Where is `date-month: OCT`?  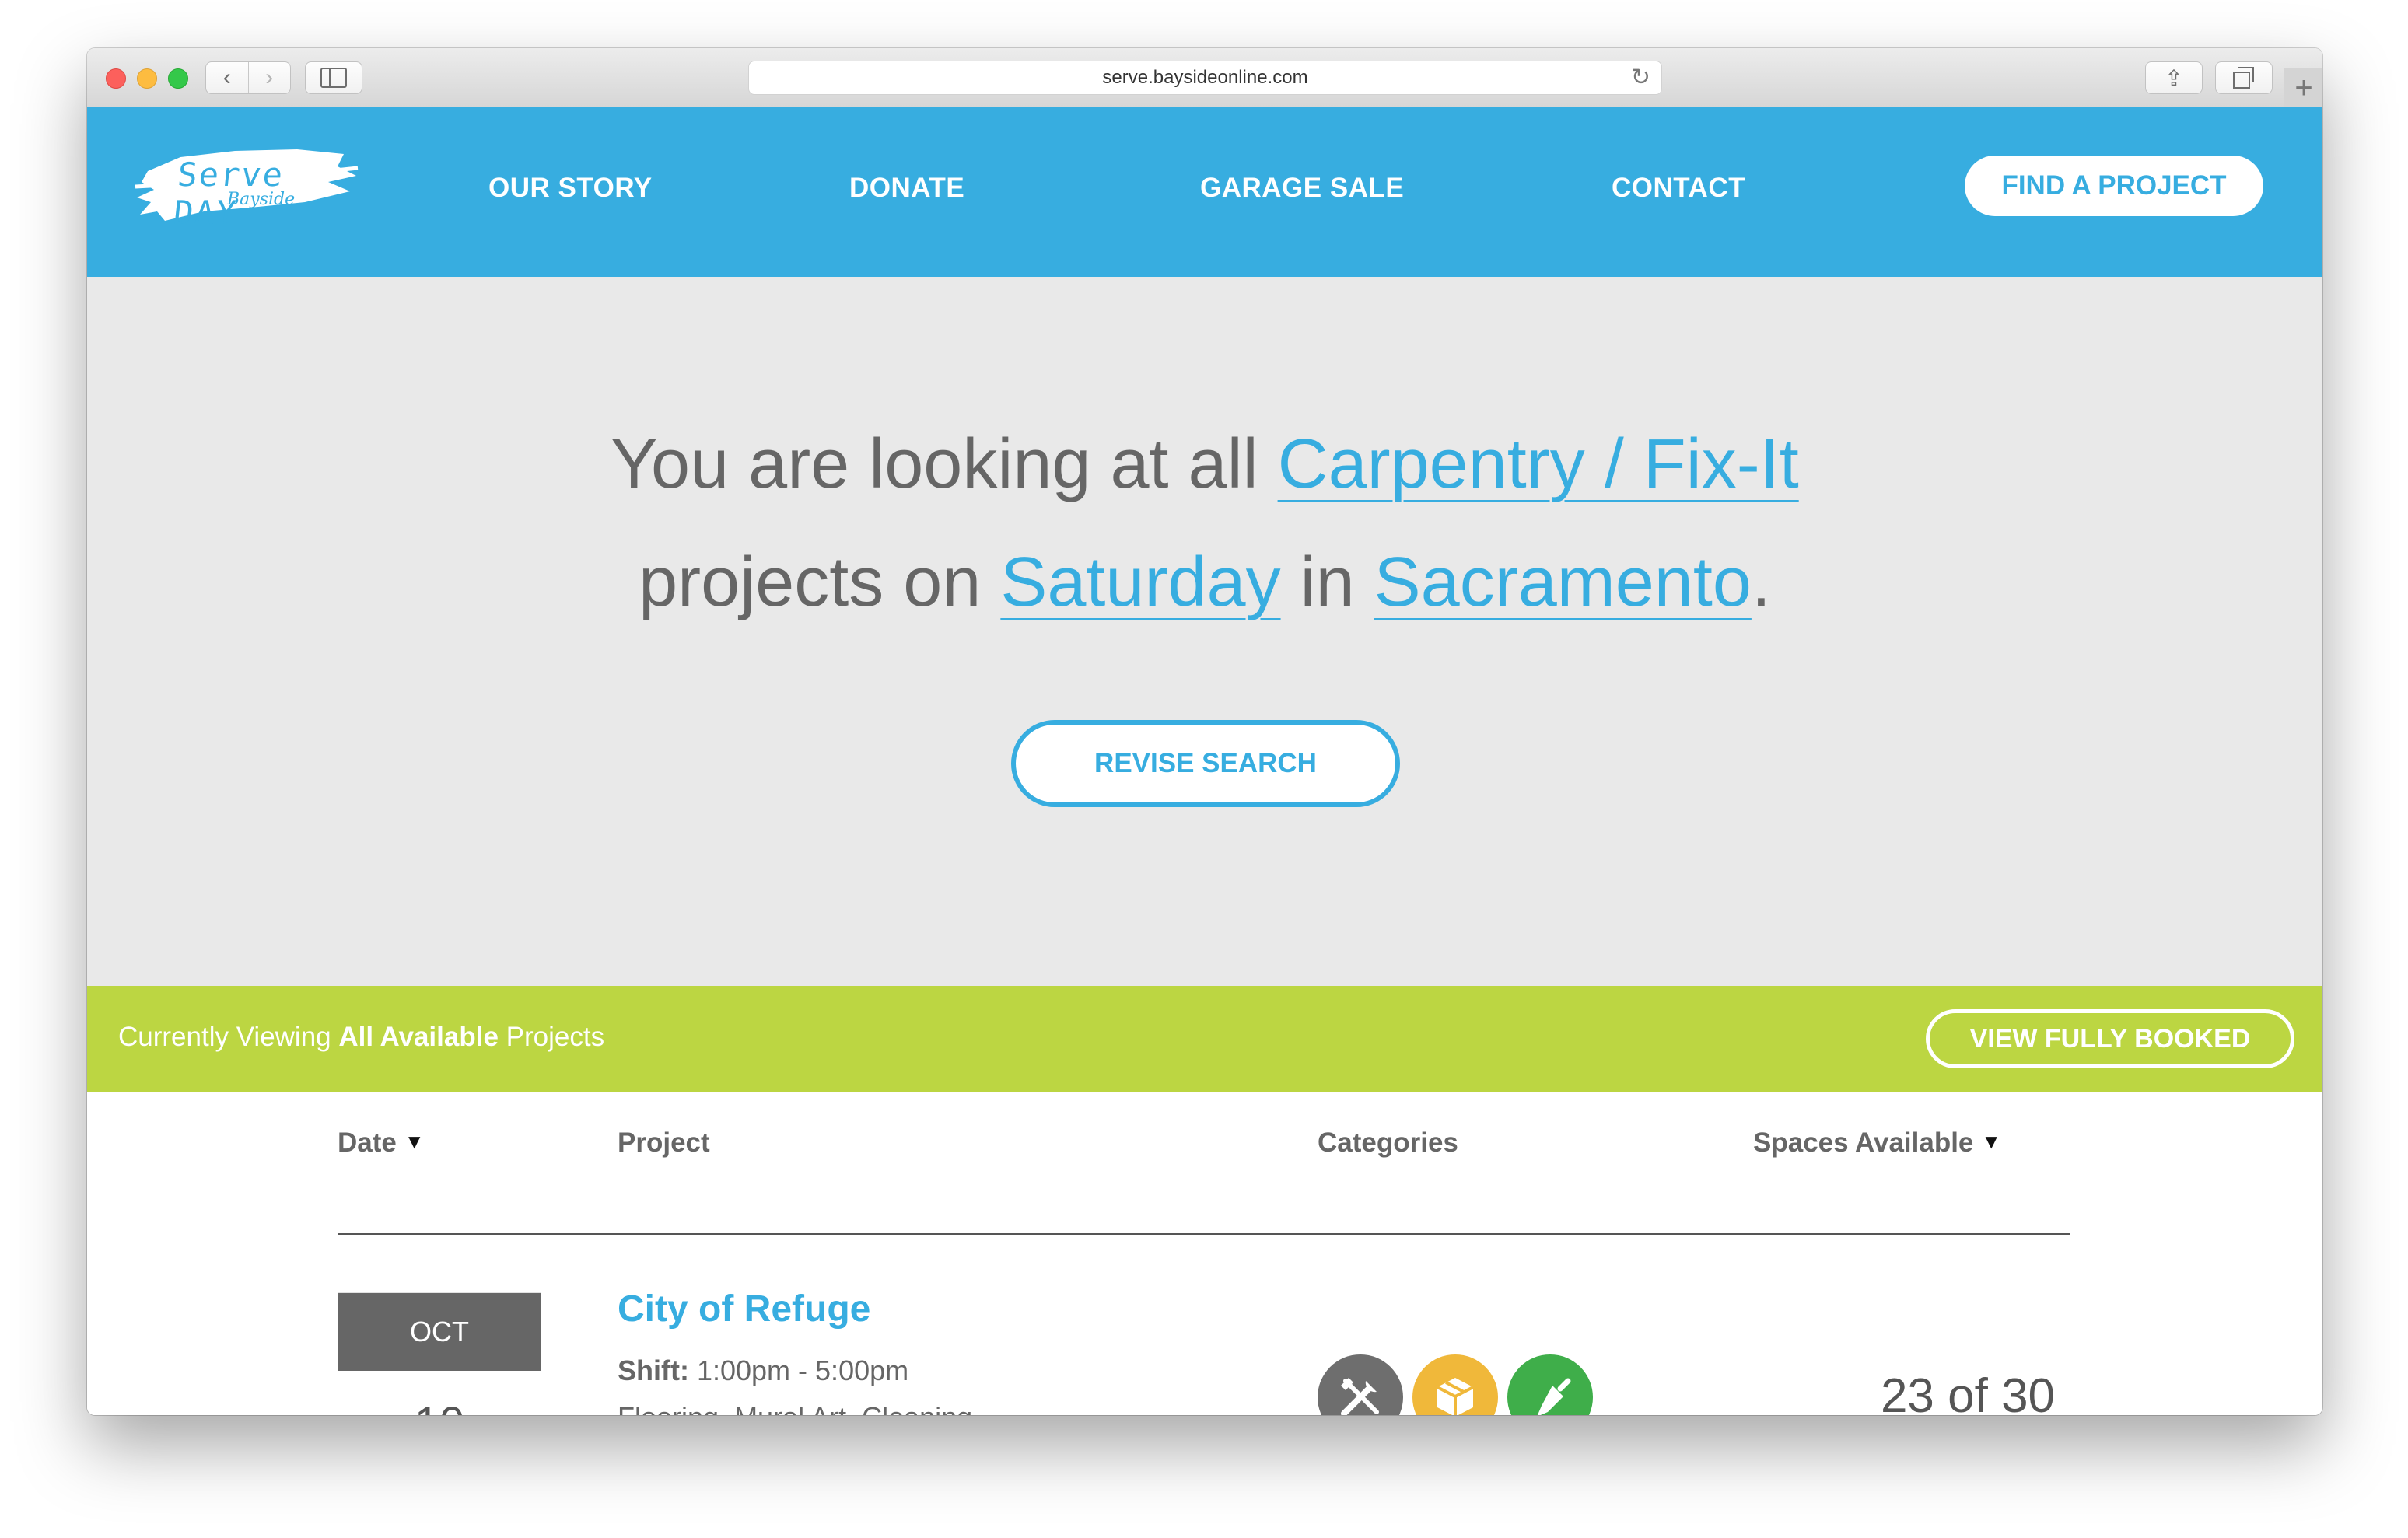 date-month: OCT is located at coordinates (440, 1332).